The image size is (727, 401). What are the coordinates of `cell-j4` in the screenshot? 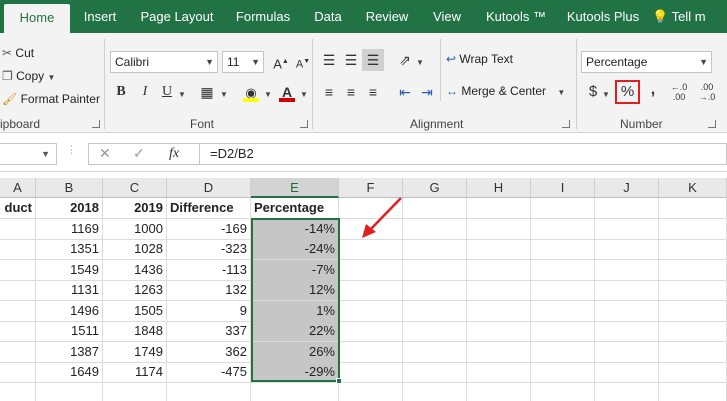 It's located at (627, 270).